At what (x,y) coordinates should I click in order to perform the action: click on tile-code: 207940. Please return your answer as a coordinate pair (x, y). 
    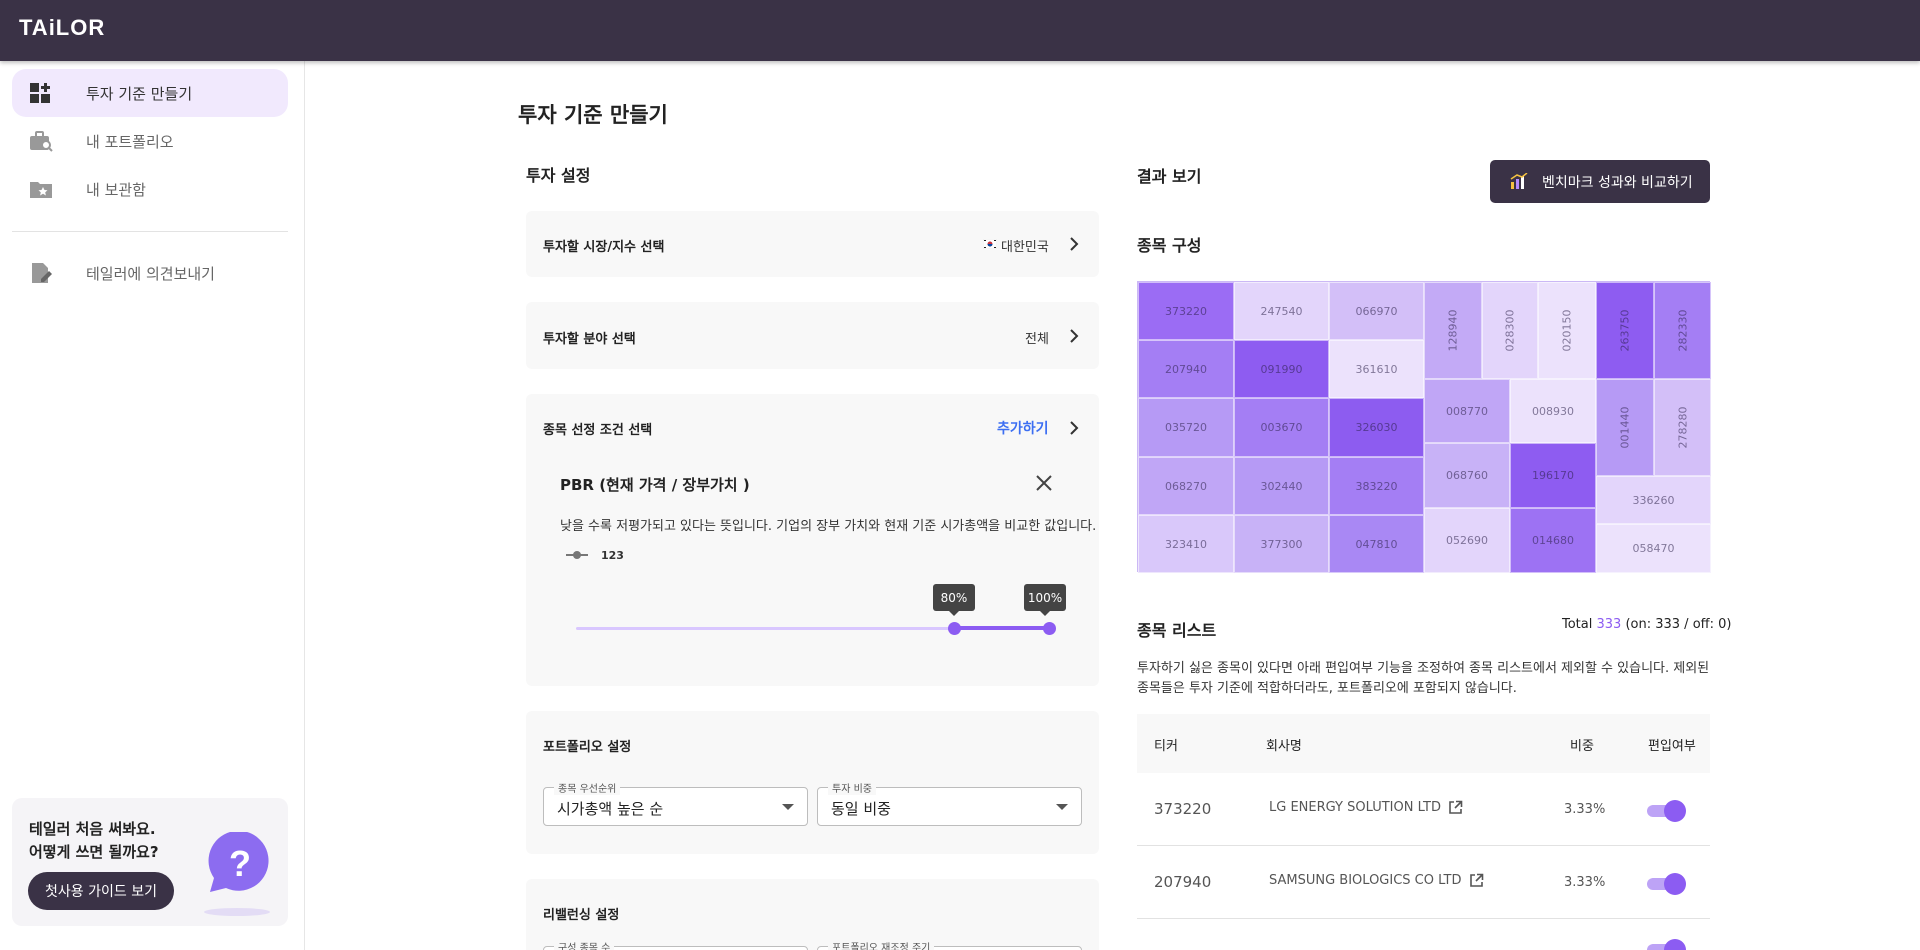
    Looking at the image, I should click on (1186, 369).